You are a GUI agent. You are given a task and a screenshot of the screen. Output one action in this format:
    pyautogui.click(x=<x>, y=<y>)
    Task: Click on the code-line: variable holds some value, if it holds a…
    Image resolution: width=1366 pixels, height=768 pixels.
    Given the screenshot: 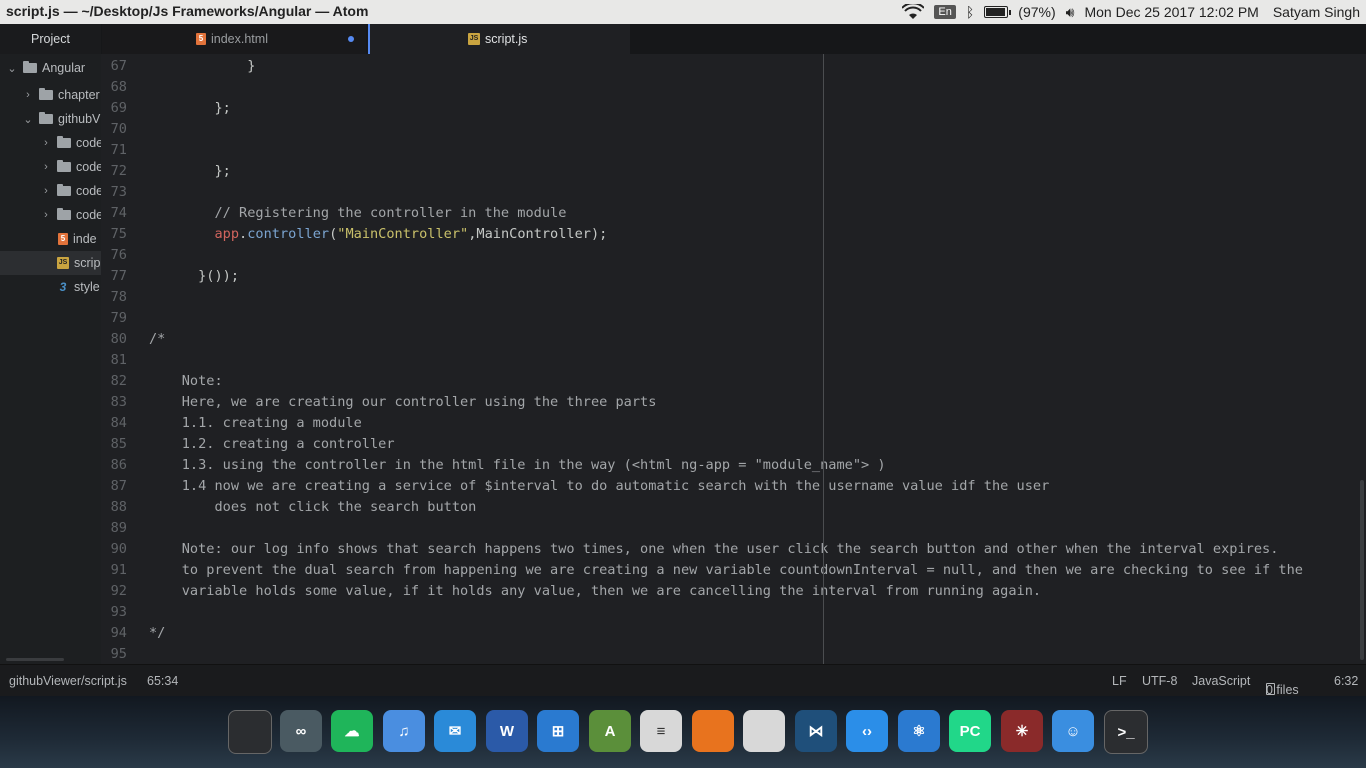 What is the action you would take?
    pyautogui.click(x=595, y=591)
    